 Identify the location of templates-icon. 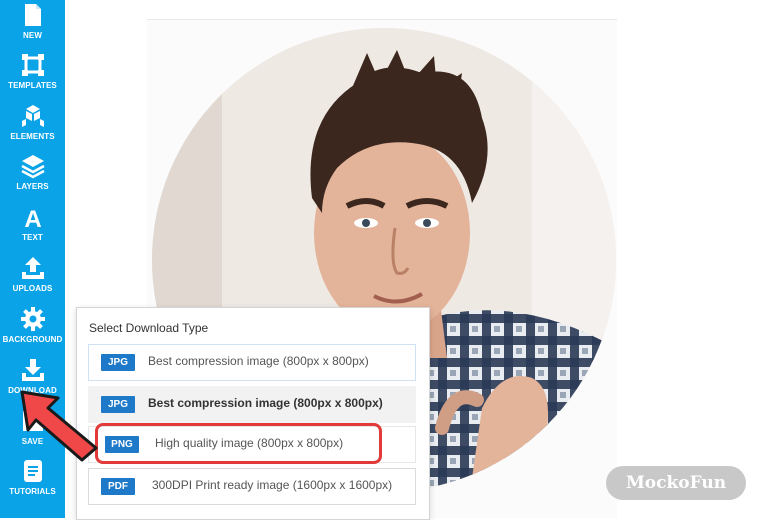
(32, 65).